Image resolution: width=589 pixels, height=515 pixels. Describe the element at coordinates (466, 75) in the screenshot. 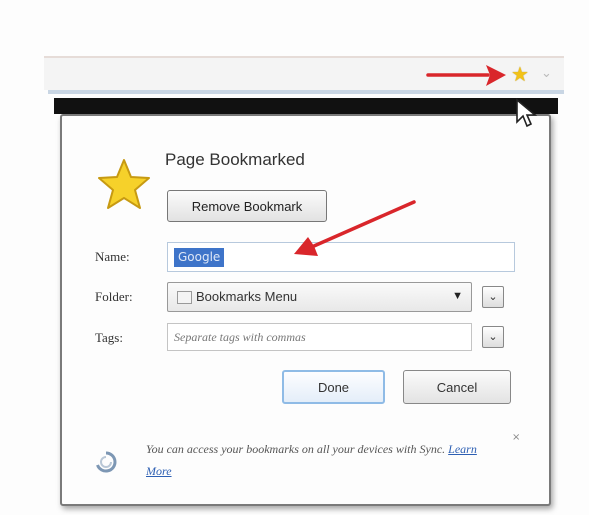

I see `arrow-to-star-icon` at that location.